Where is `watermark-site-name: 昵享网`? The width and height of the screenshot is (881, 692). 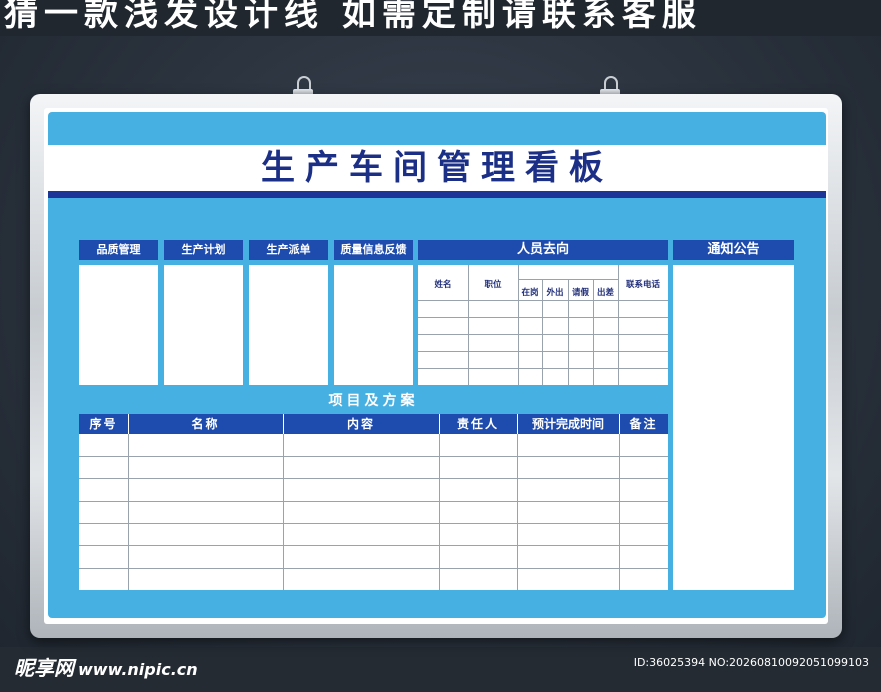
watermark-site-name: 昵享网 is located at coordinates (44, 668).